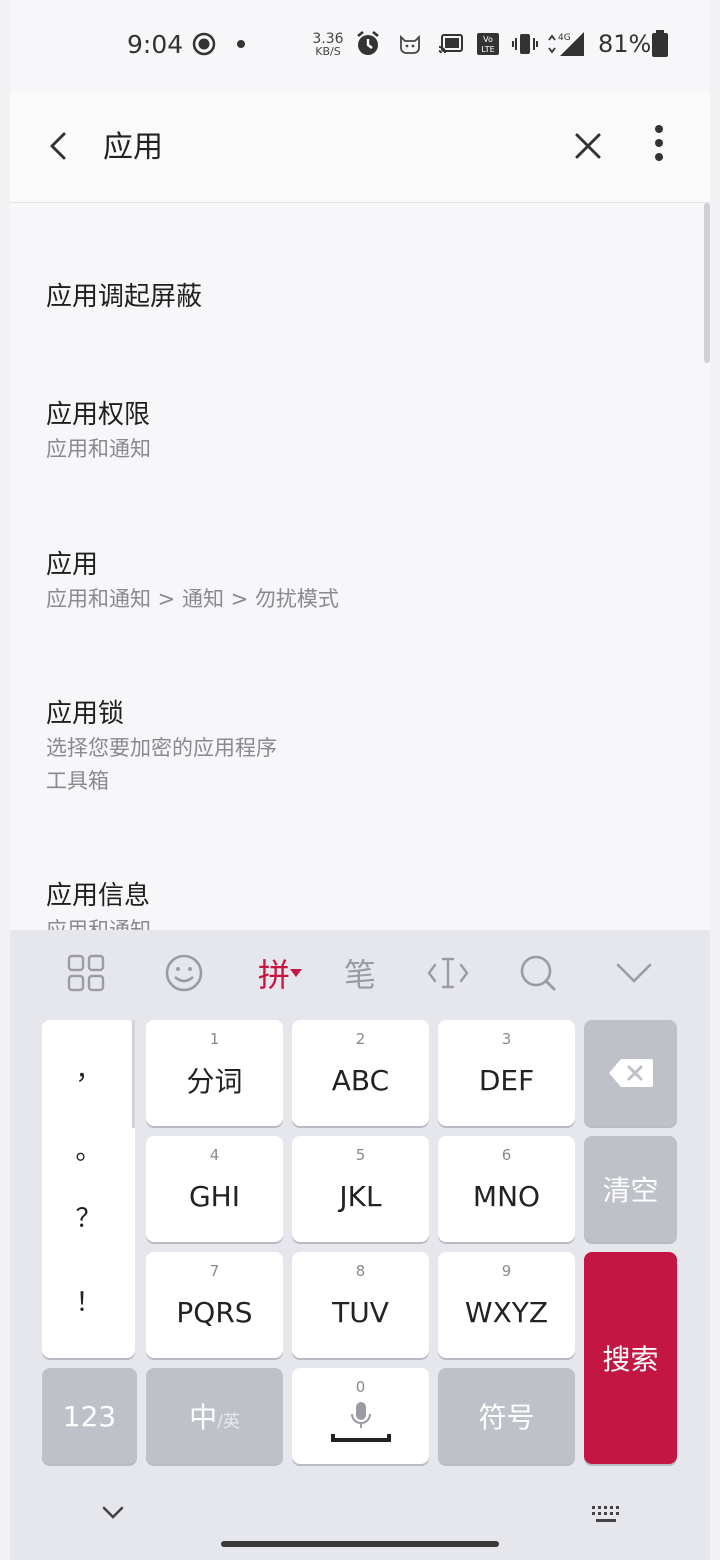 The width and height of the screenshot is (720, 1560). Describe the element at coordinates (356, 581) in the screenshot. I see `result-item: 应用 应用和通知 > 通知 > 勿扰模式` at that location.